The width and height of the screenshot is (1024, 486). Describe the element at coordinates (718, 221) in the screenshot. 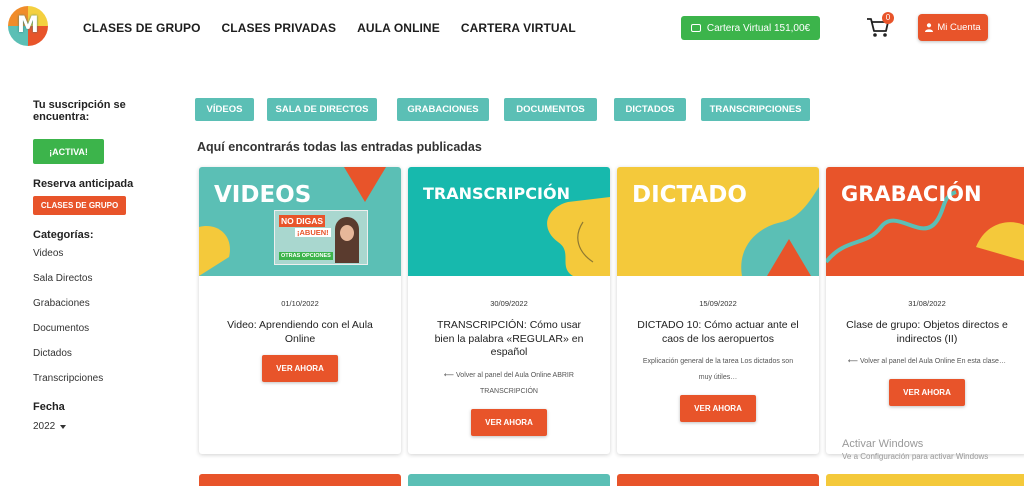

I see `card-banner: DICTADO` at that location.